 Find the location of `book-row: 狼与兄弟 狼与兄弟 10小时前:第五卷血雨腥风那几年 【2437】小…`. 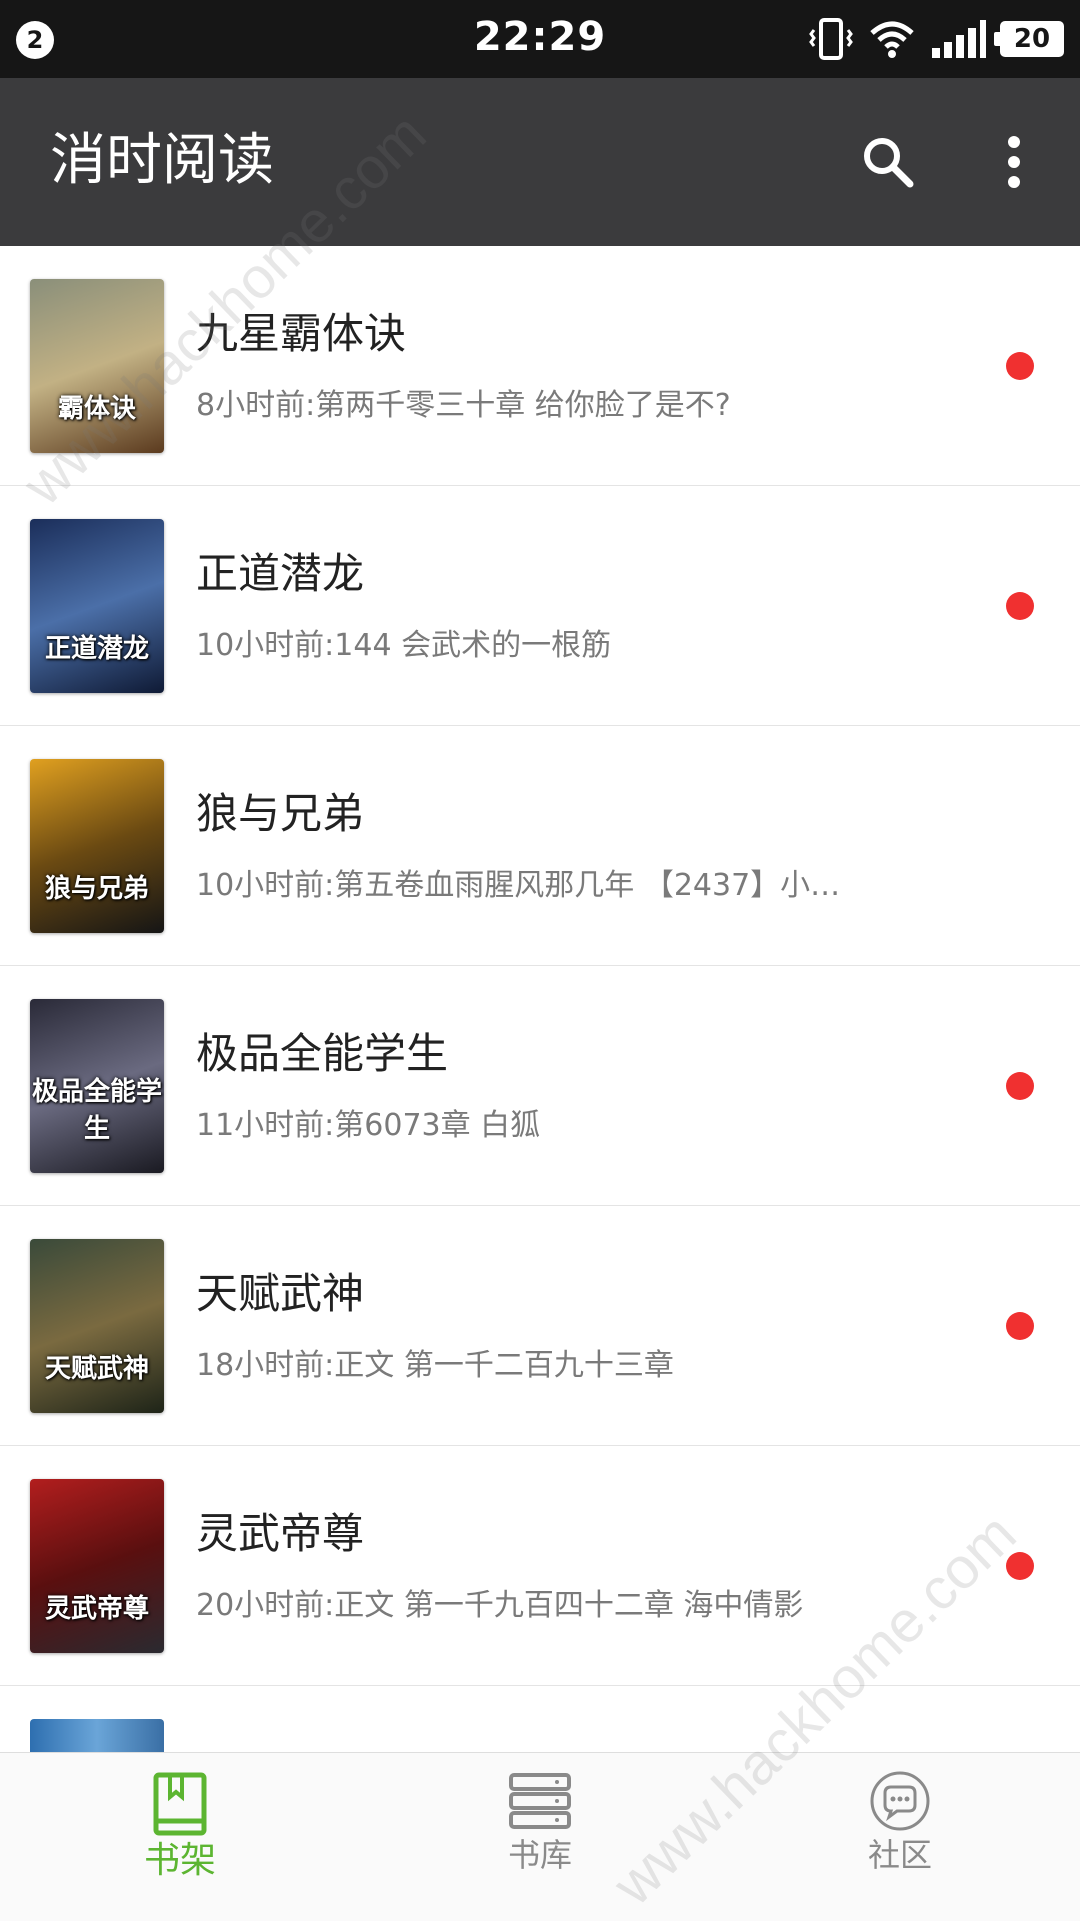

book-row: 狼与兄弟 狼与兄弟 10小时前:第五卷血雨腥风那几年 【2437】小… is located at coordinates (540, 846).